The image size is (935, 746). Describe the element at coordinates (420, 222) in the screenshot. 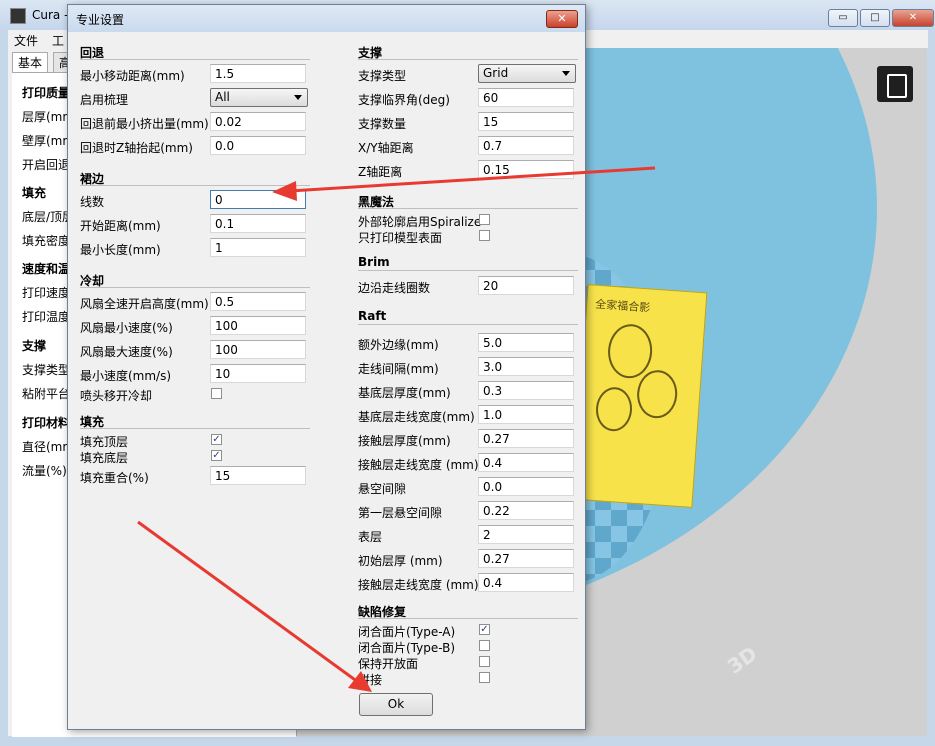

I see `spiralize-label: 外部轮廓启用Spiralize` at that location.